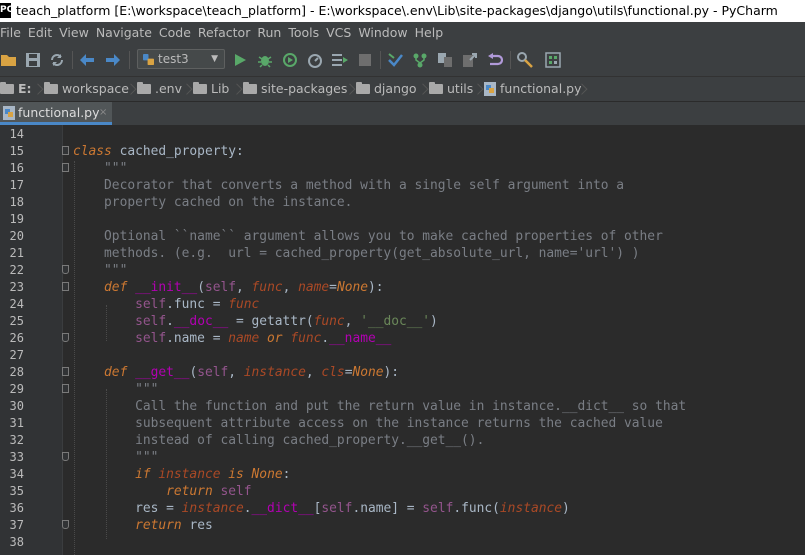 The height and width of the screenshot is (555, 805). What do you see at coordinates (16, 372) in the screenshot?
I see `line-number: 28` at bounding box center [16, 372].